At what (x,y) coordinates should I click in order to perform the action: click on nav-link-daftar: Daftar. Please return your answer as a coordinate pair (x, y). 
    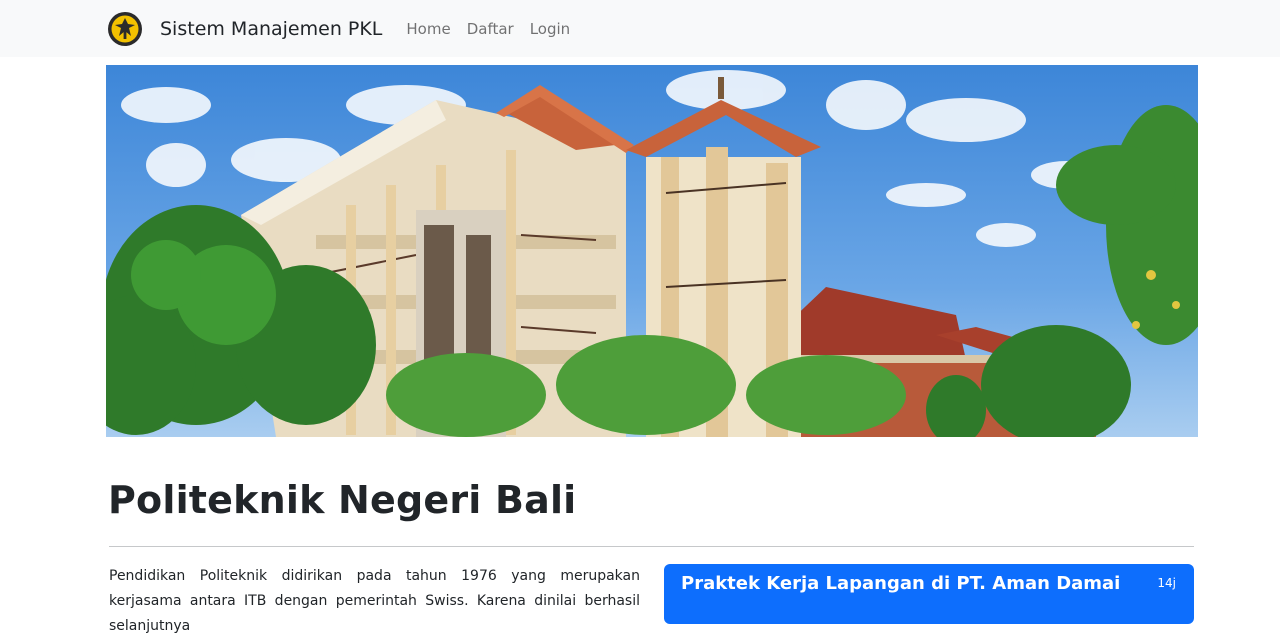
    Looking at the image, I should click on (490, 29).